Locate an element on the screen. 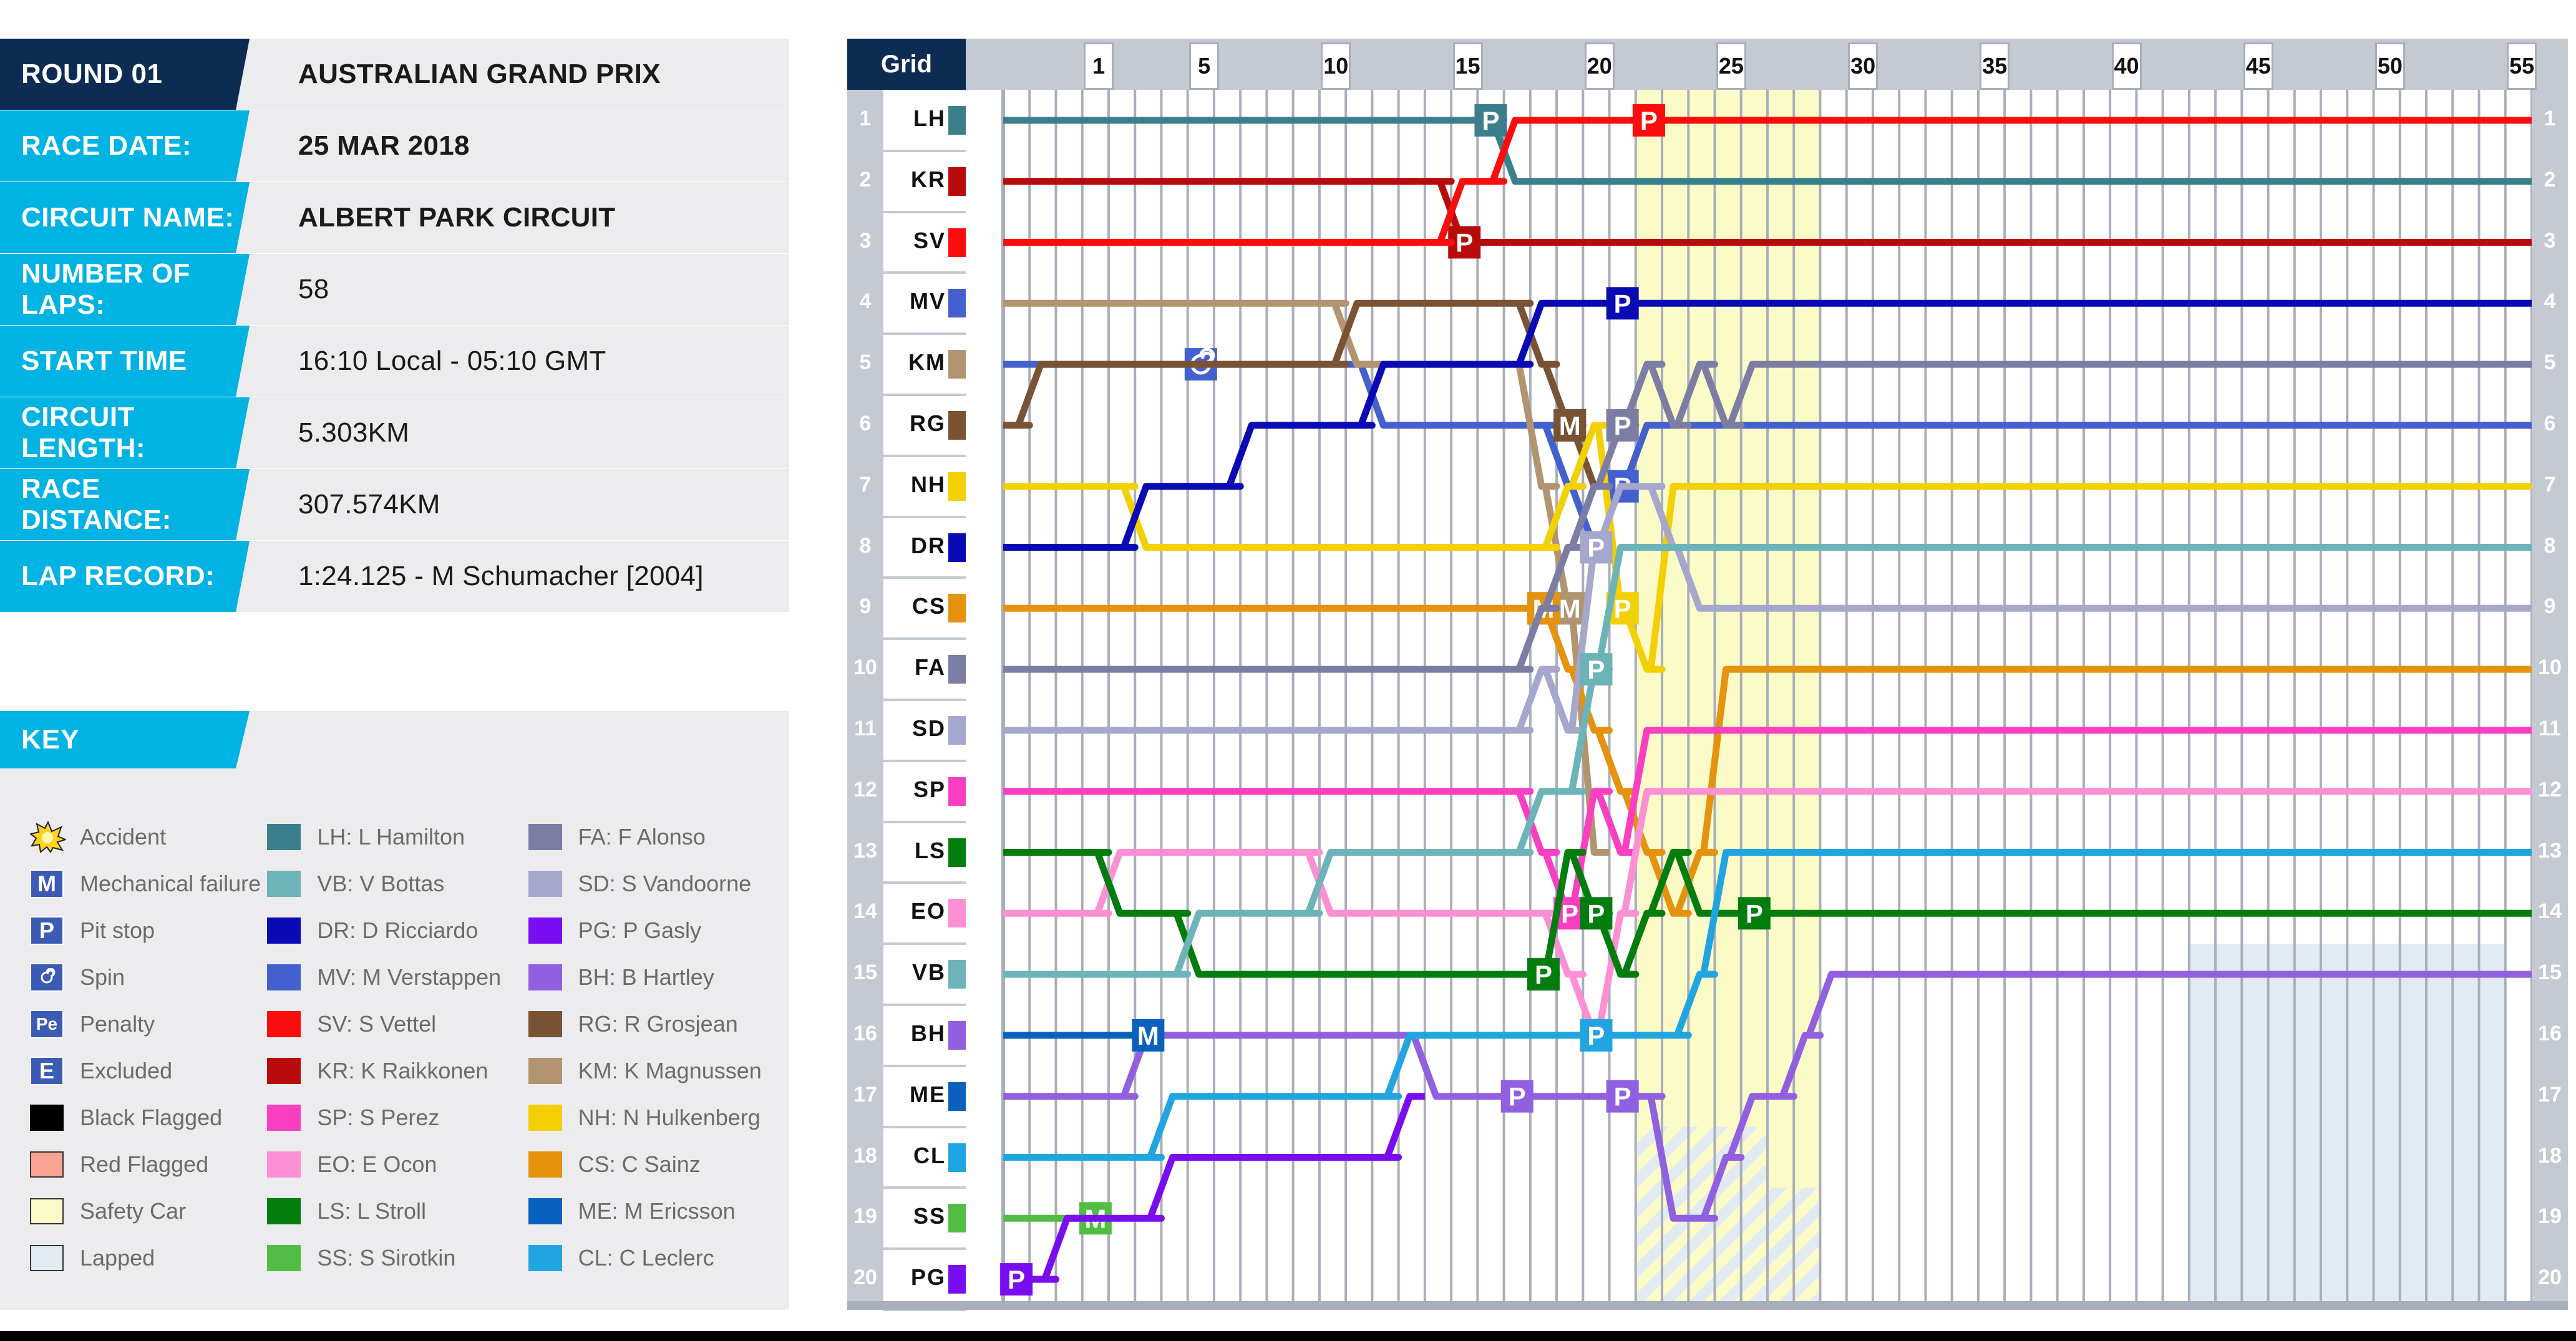 The height and width of the screenshot is (1341, 2576). info-value: 5.303KM is located at coordinates (354, 432).